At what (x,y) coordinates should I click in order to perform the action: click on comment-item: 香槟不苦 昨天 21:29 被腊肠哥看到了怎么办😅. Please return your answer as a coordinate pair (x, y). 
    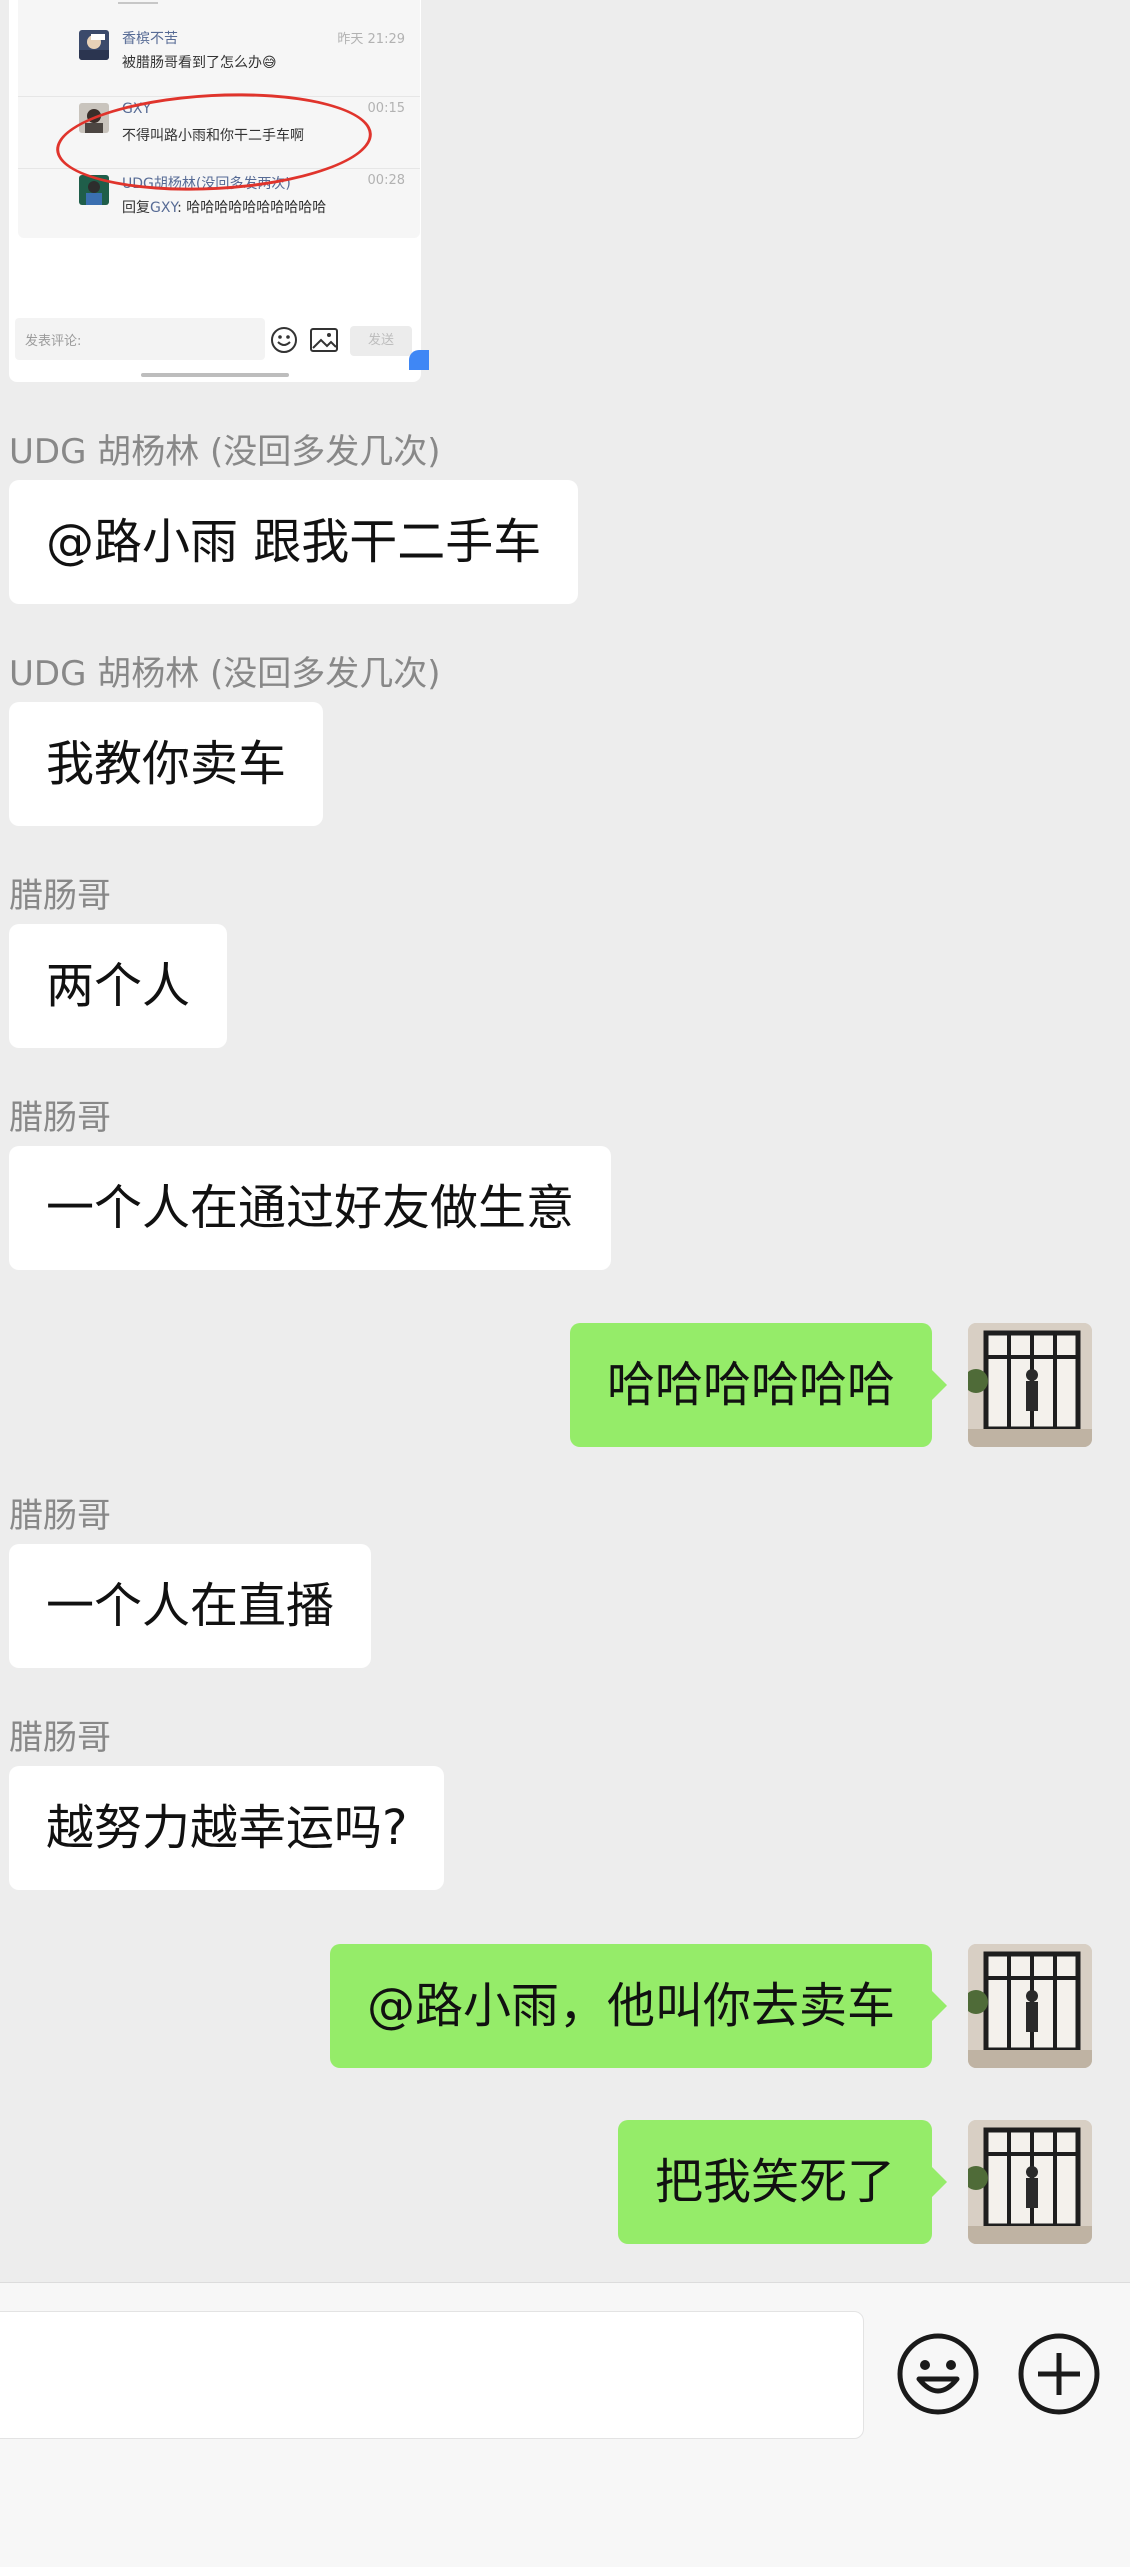
    Looking at the image, I should click on (219, 57).